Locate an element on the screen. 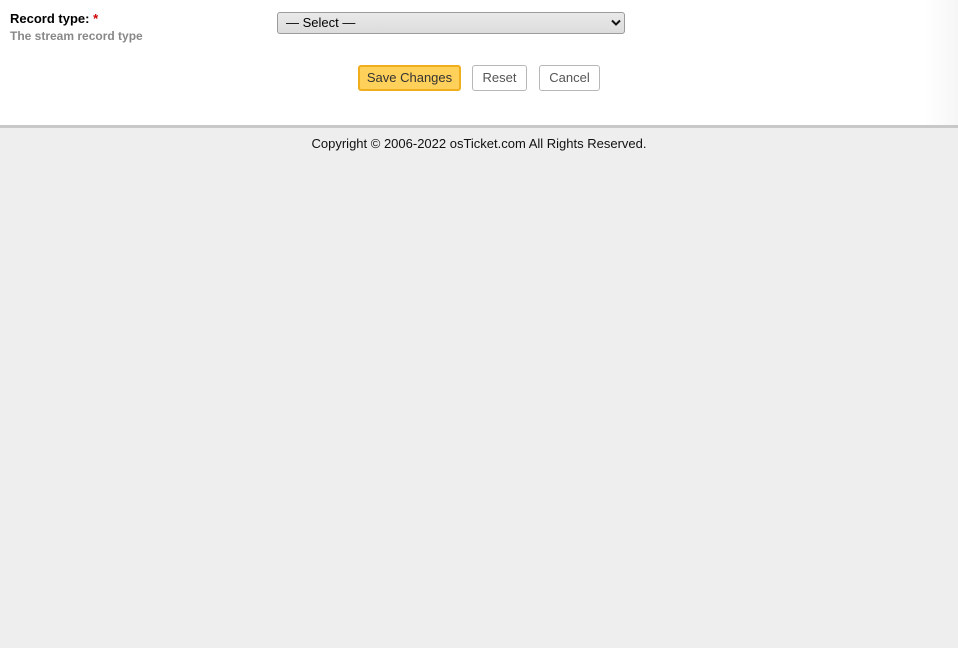 This screenshot has height=648, width=958. reset-button: Reset is located at coordinates (499, 78).